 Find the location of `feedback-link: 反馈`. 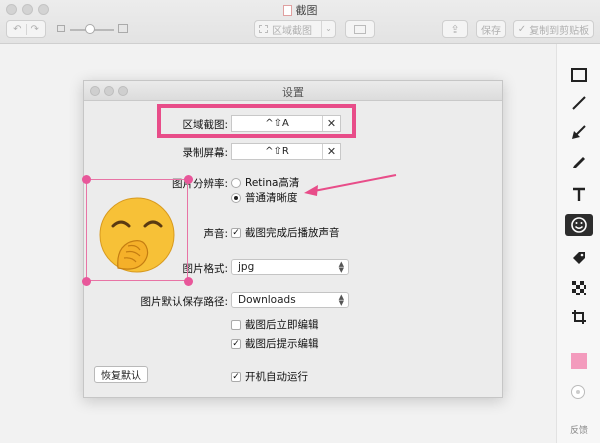

feedback-link: 反馈 is located at coordinates (578, 429).